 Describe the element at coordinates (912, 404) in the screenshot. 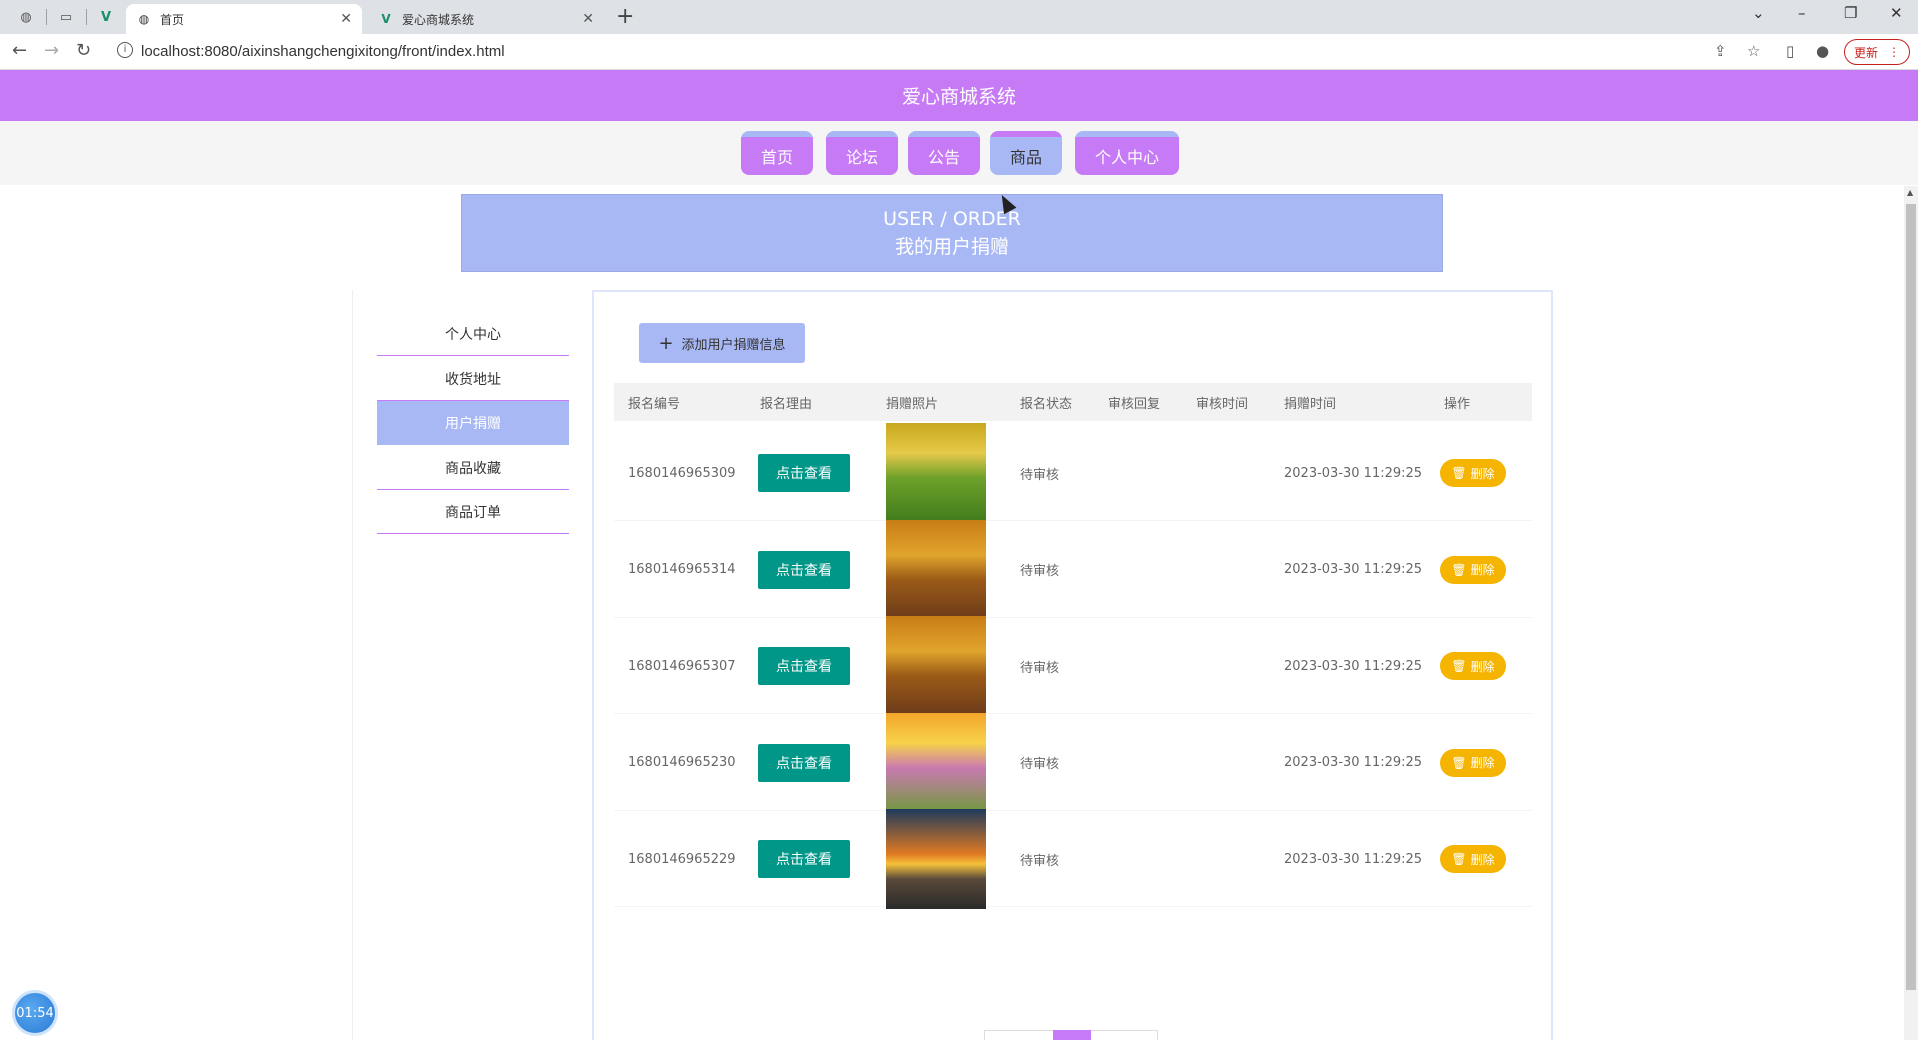

I see `column-header: 捐赠照片` at that location.